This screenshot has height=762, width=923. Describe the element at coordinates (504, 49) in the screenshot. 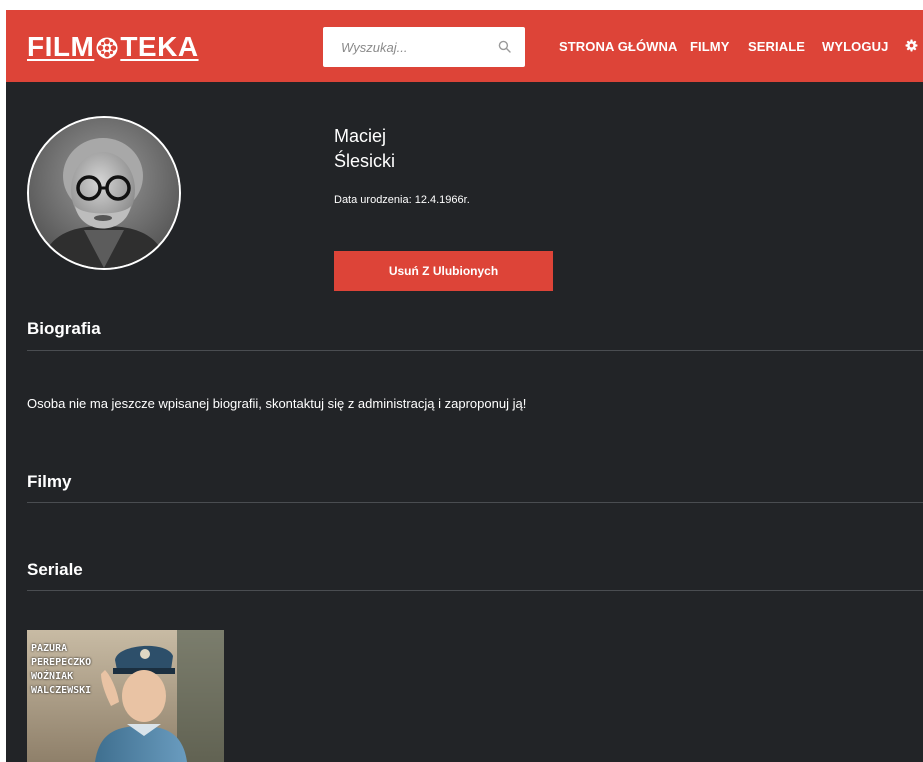

I see `search-icon` at that location.